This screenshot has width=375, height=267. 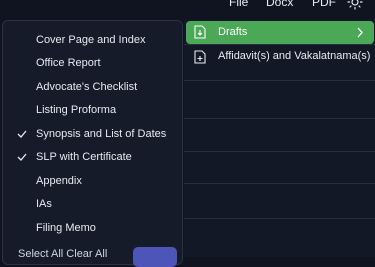 What do you see at coordinates (200, 32) in the screenshot?
I see `document-download-icon` at bounding box center [200, 32].